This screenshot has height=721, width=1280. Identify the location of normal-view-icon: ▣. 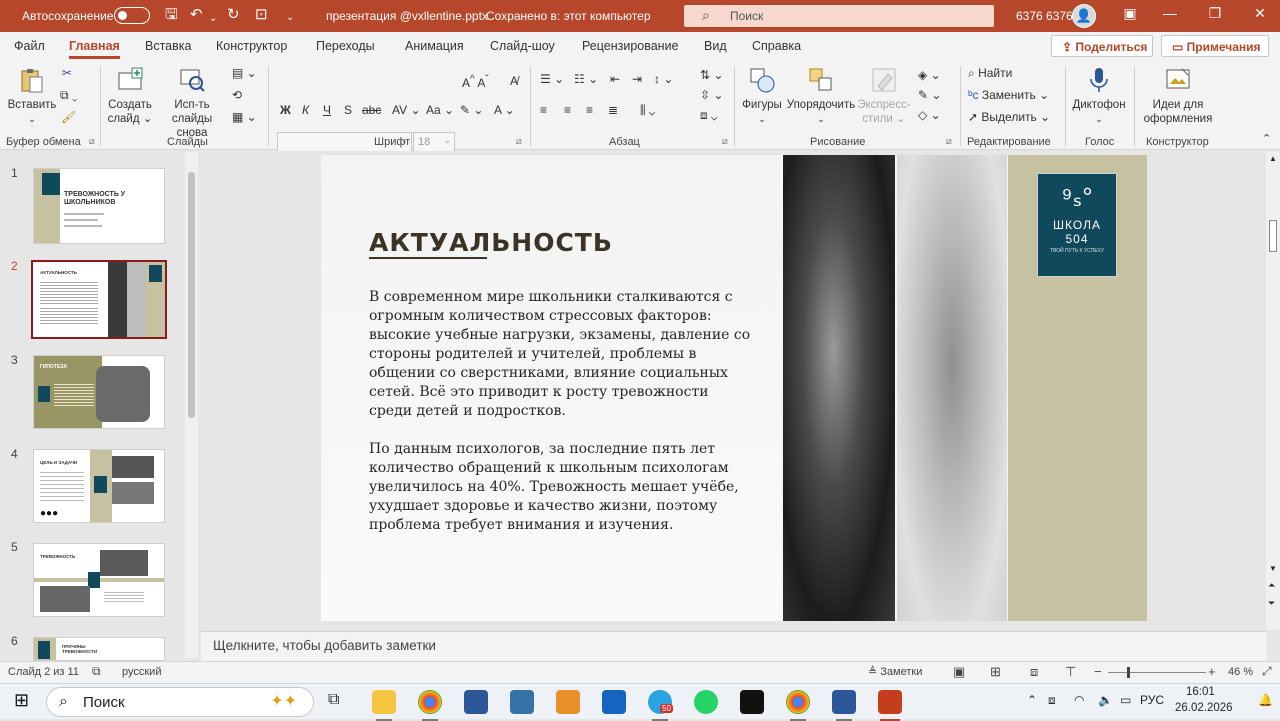
(959, 672).